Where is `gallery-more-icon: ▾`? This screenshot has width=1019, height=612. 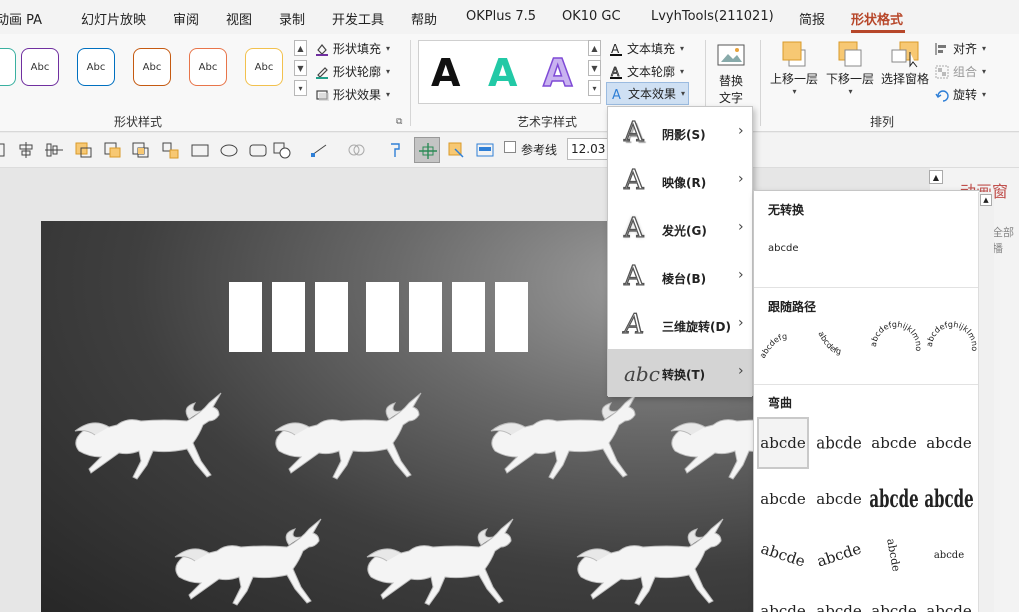 gallery-more-icon: ▾ is located at coordinates (300, 88).